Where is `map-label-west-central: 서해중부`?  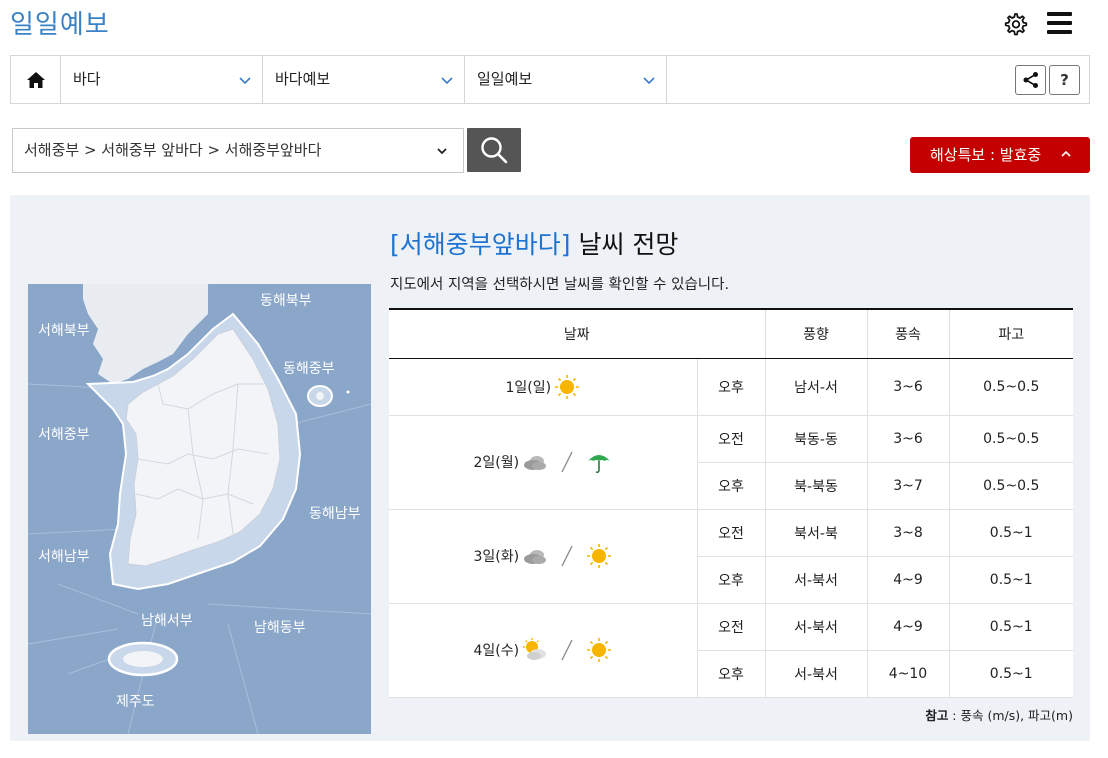
map-label-west-central: 서해중부 is located at coordinates (64, 434).